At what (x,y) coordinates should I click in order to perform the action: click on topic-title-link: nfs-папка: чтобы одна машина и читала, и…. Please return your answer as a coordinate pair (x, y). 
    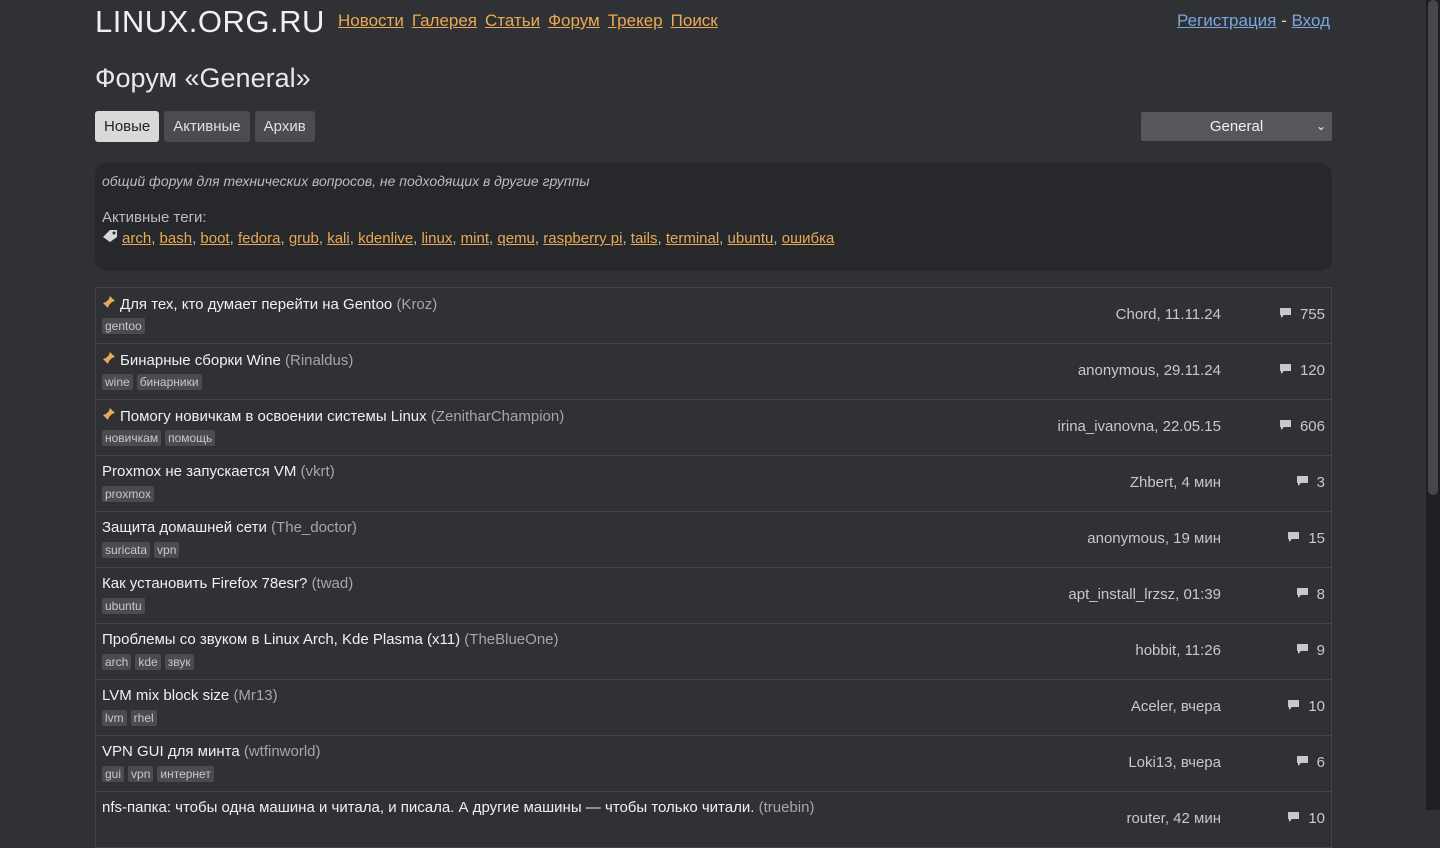
    Looking at the image, I should click on (428, 807).